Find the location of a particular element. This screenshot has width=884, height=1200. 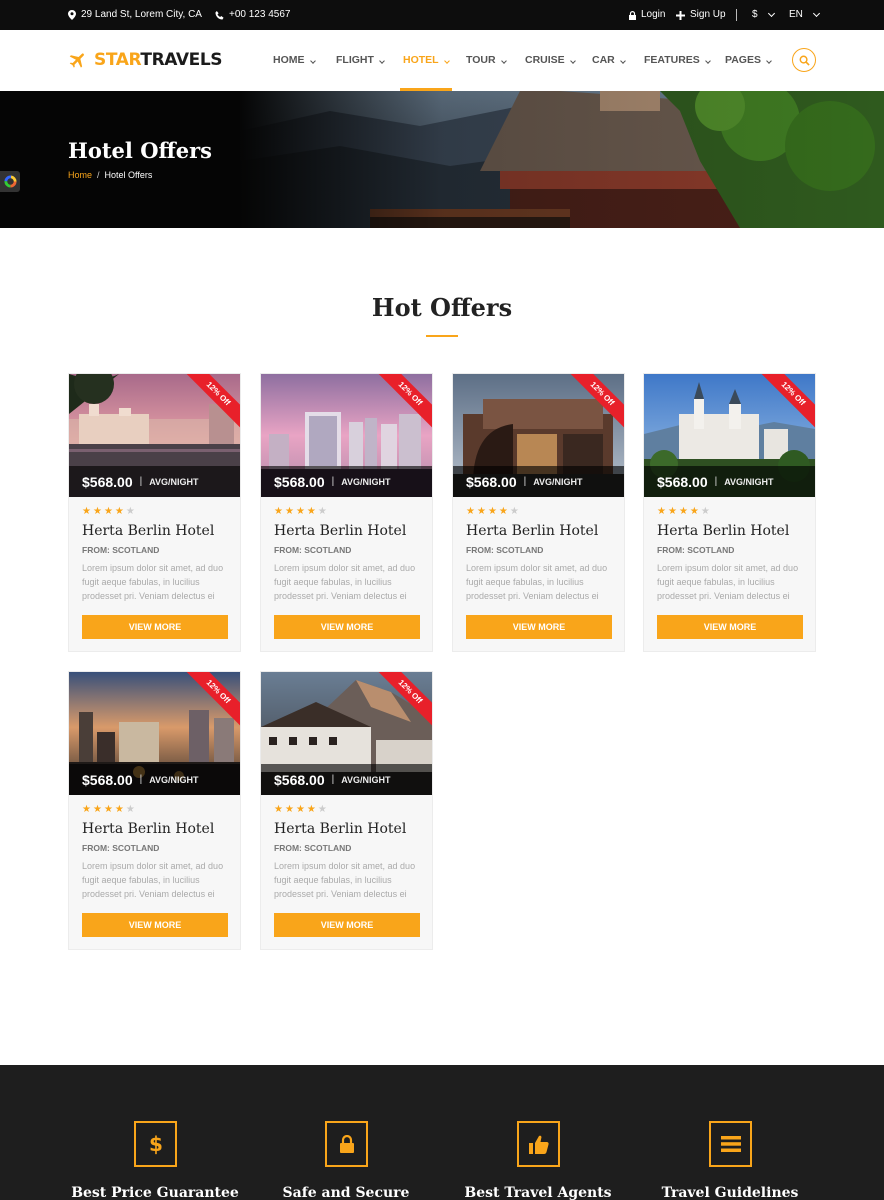

color-switcher-button is located at coordinates (10, 181).